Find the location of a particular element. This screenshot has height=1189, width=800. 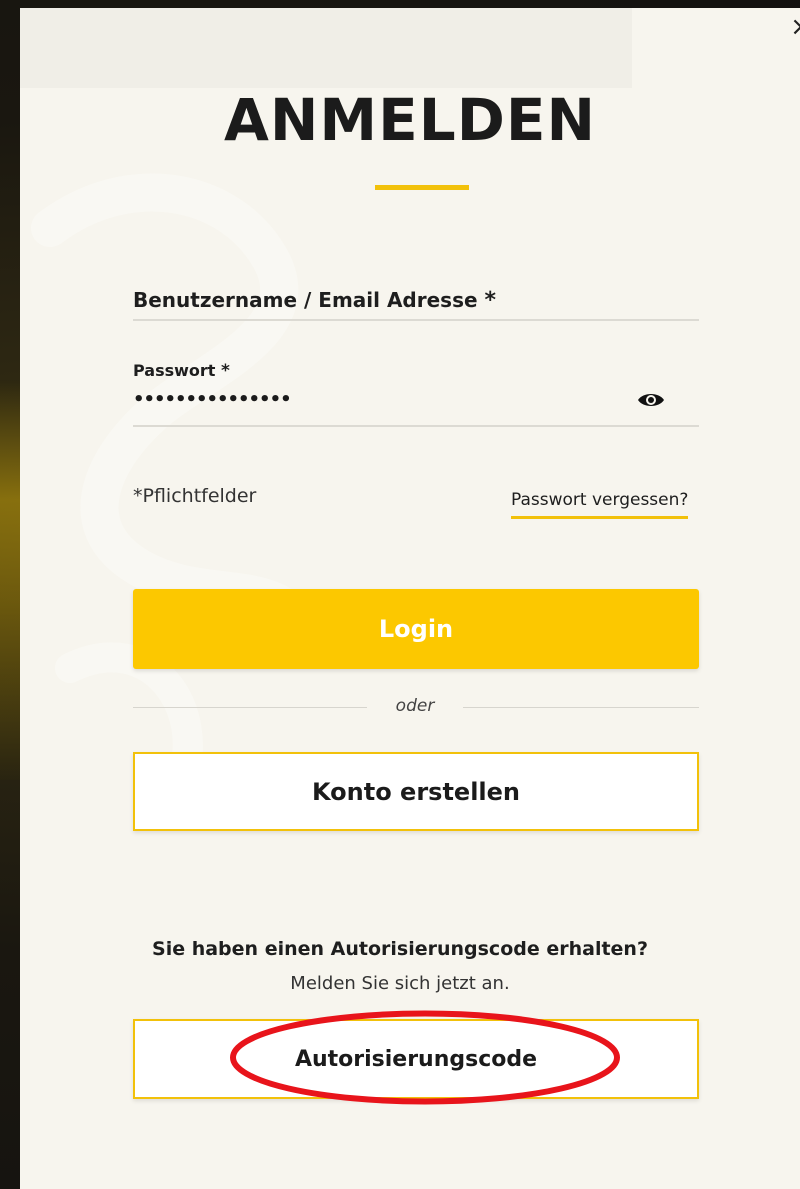

login-button: Login is located at coordinates (416, 629).